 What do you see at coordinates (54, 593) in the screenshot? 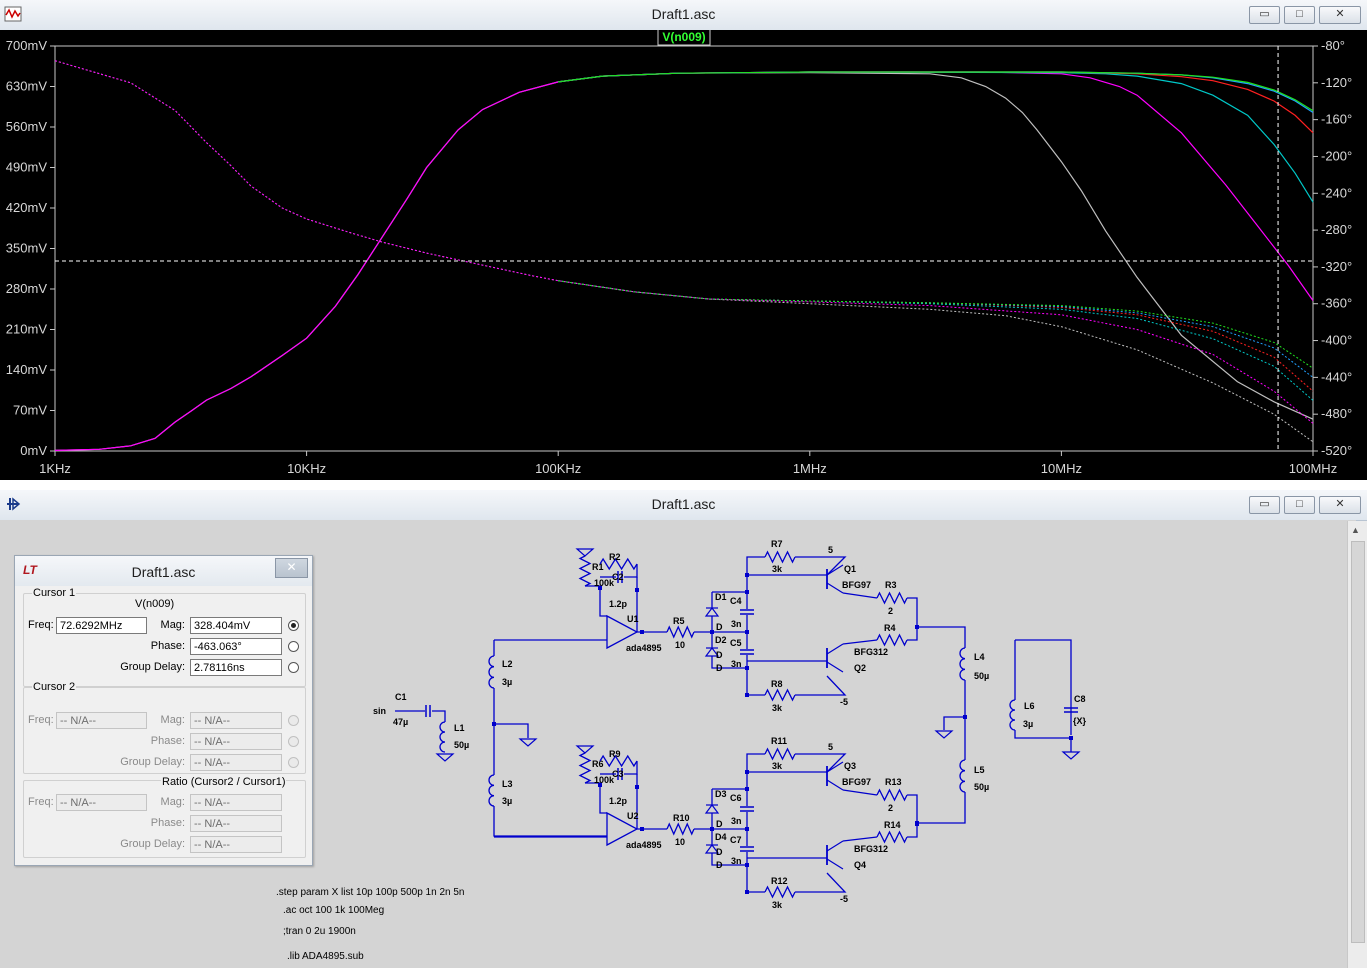
I see `cursor1-group-label: Cursor 1` at bounding box center [54, 593].